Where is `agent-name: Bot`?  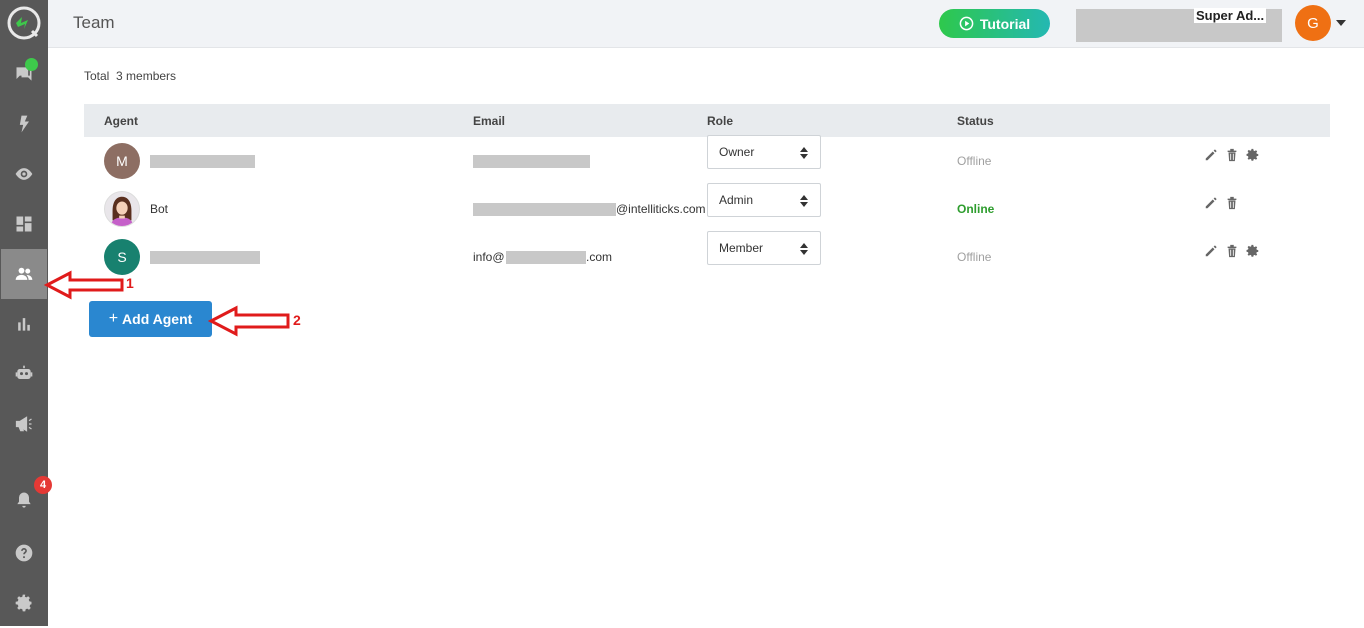 agent-name: Bot is located at coordinates (159, 209).